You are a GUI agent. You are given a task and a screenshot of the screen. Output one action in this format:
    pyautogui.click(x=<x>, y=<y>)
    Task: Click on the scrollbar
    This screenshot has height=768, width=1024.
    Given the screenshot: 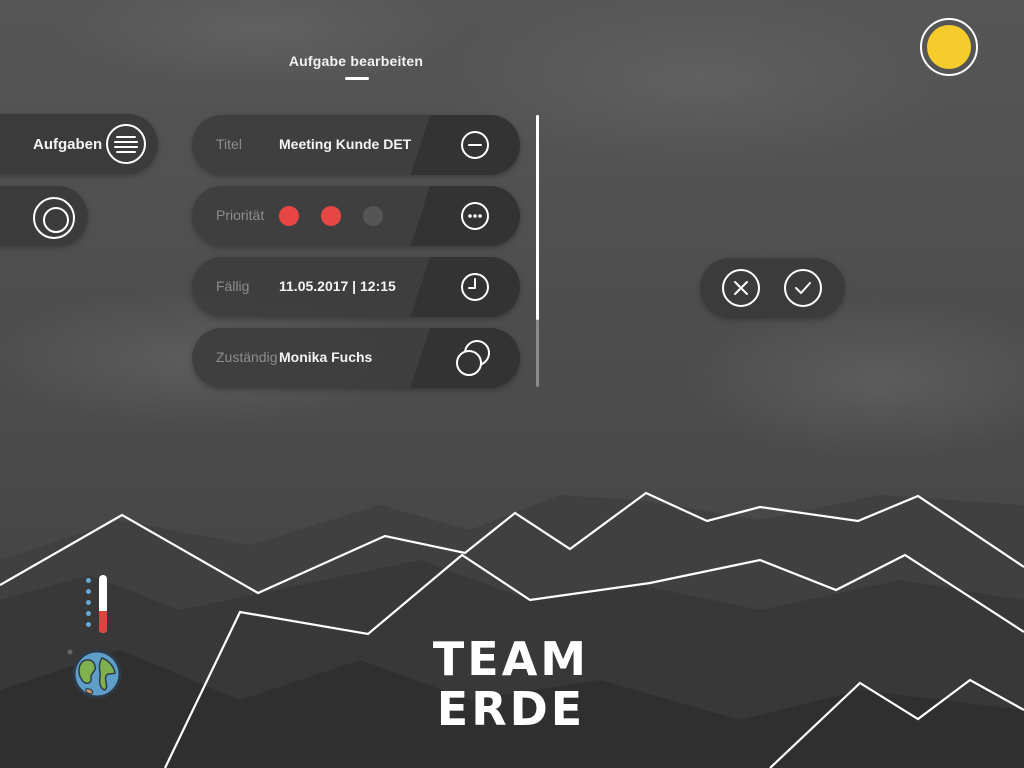 What is the action you would take?
    pyautogui.click(x=537, y=251)
    